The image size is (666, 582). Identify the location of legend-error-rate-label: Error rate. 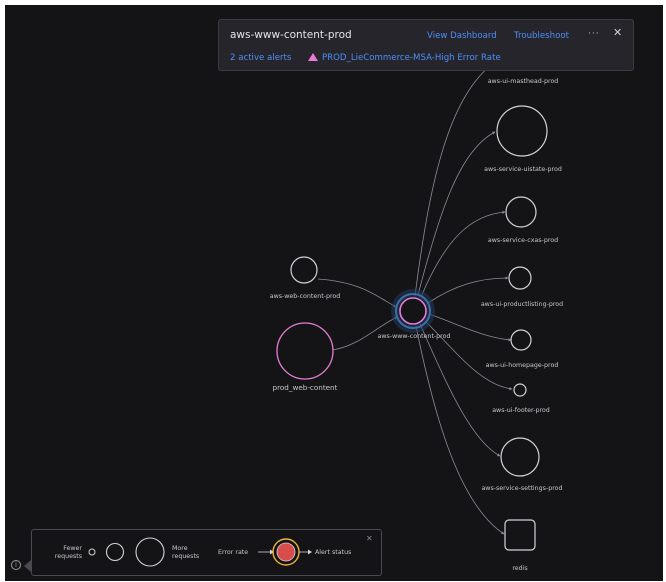
(233, 552).